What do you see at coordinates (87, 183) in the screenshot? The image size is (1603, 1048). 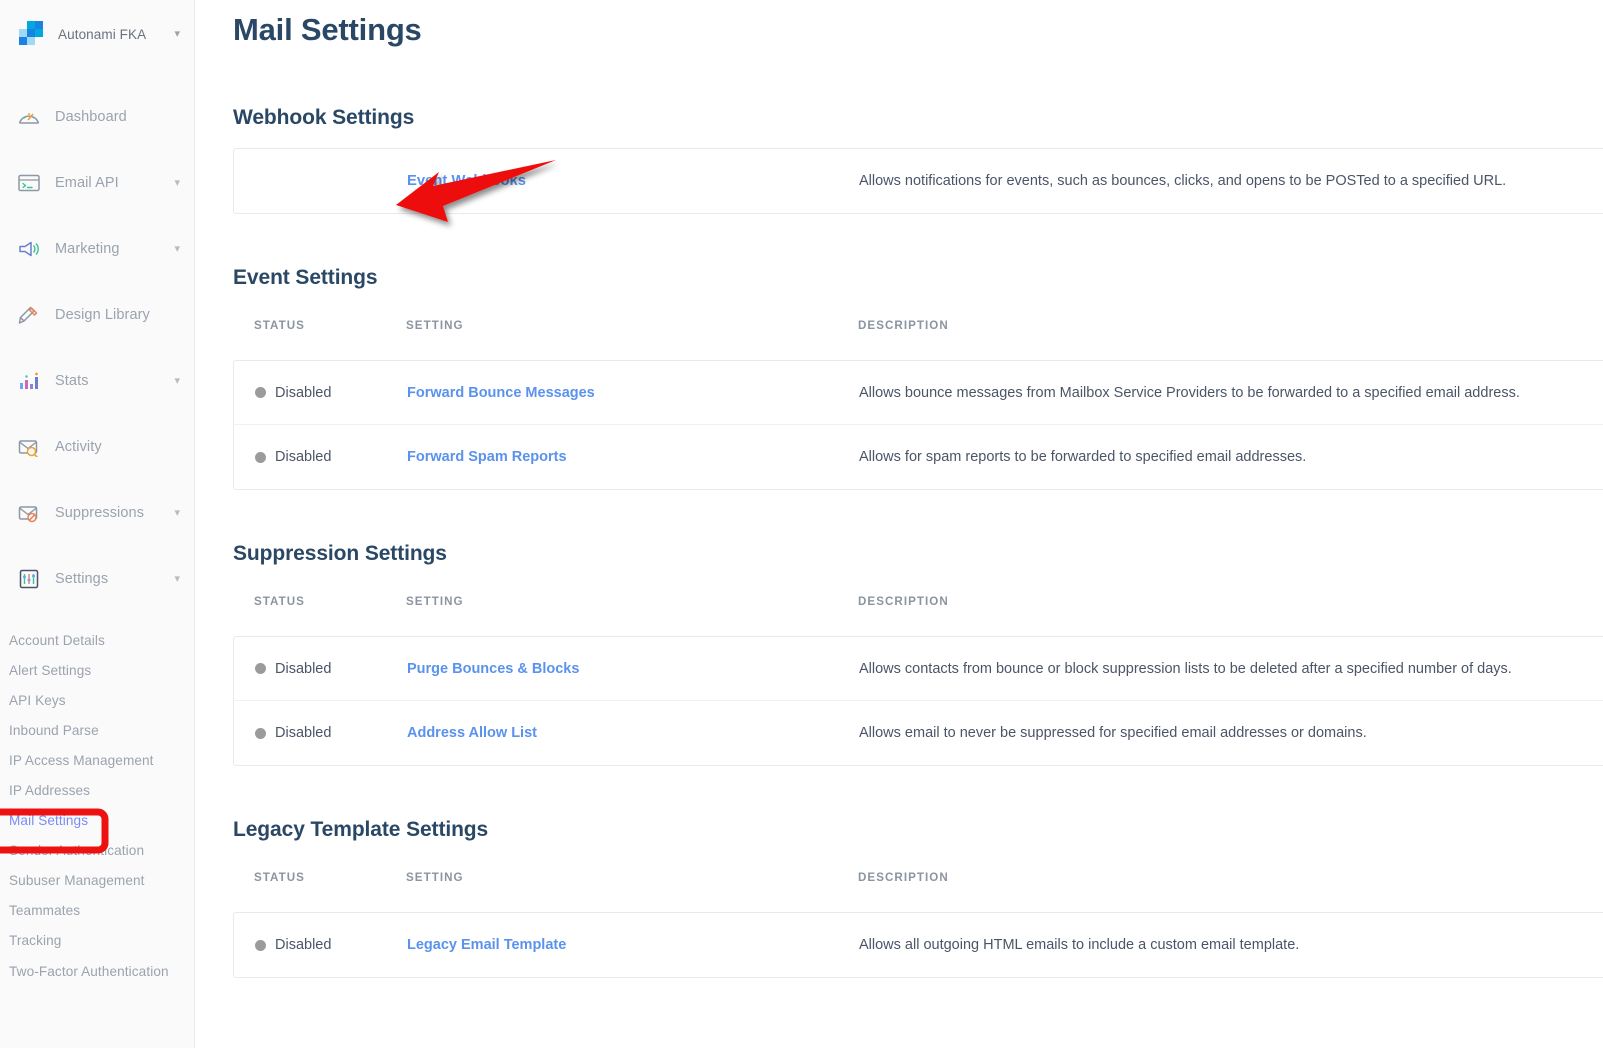 I see `sidebar-label: Email API` at bounding box center [87, 183].